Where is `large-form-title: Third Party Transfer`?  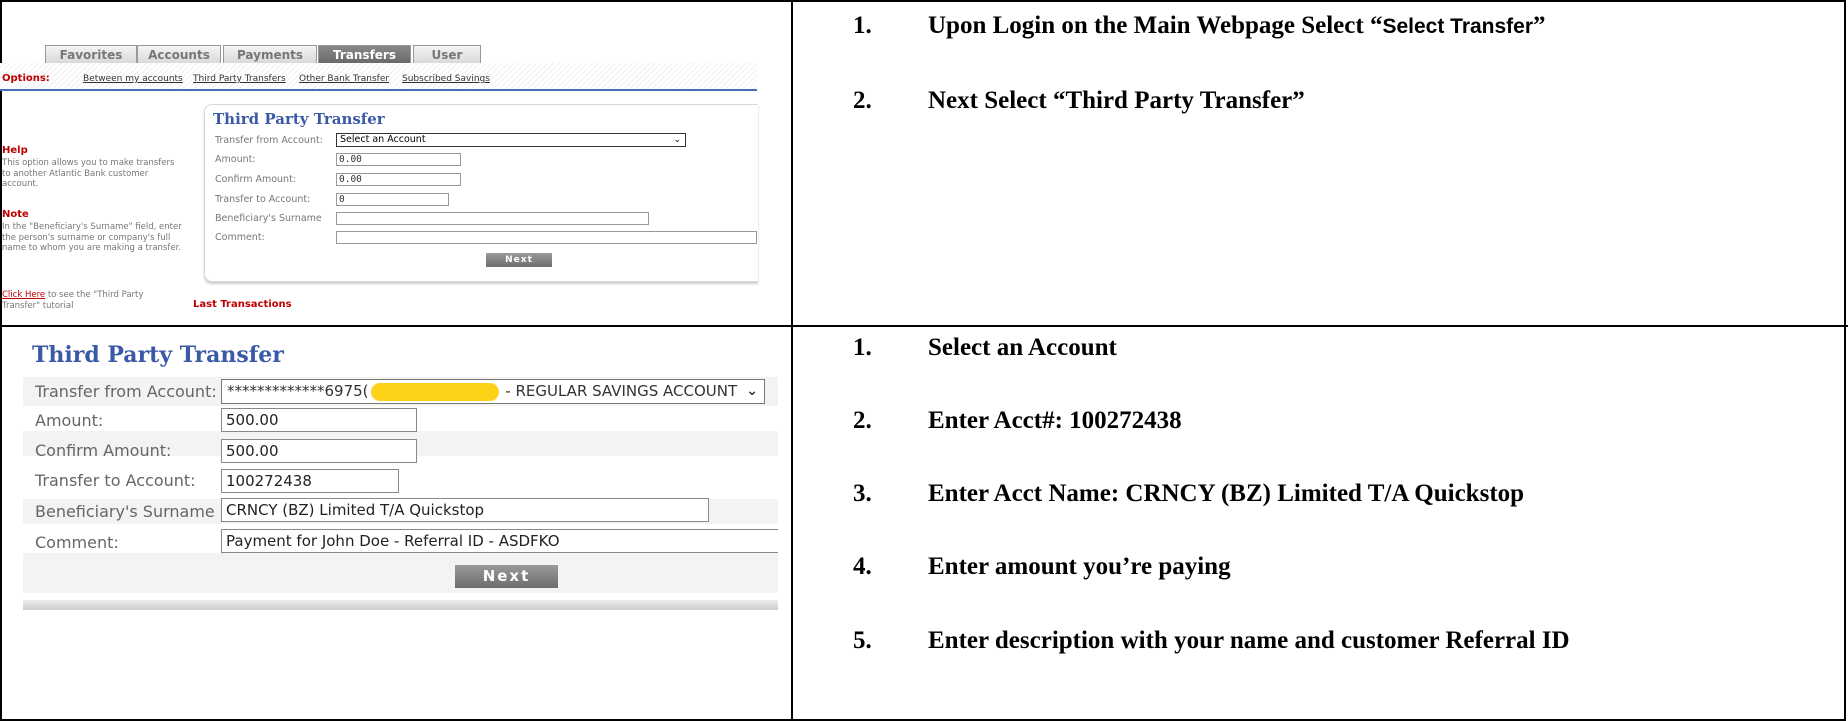
large-form-title: Third Party Transfer is located at coordinates (158, 355).